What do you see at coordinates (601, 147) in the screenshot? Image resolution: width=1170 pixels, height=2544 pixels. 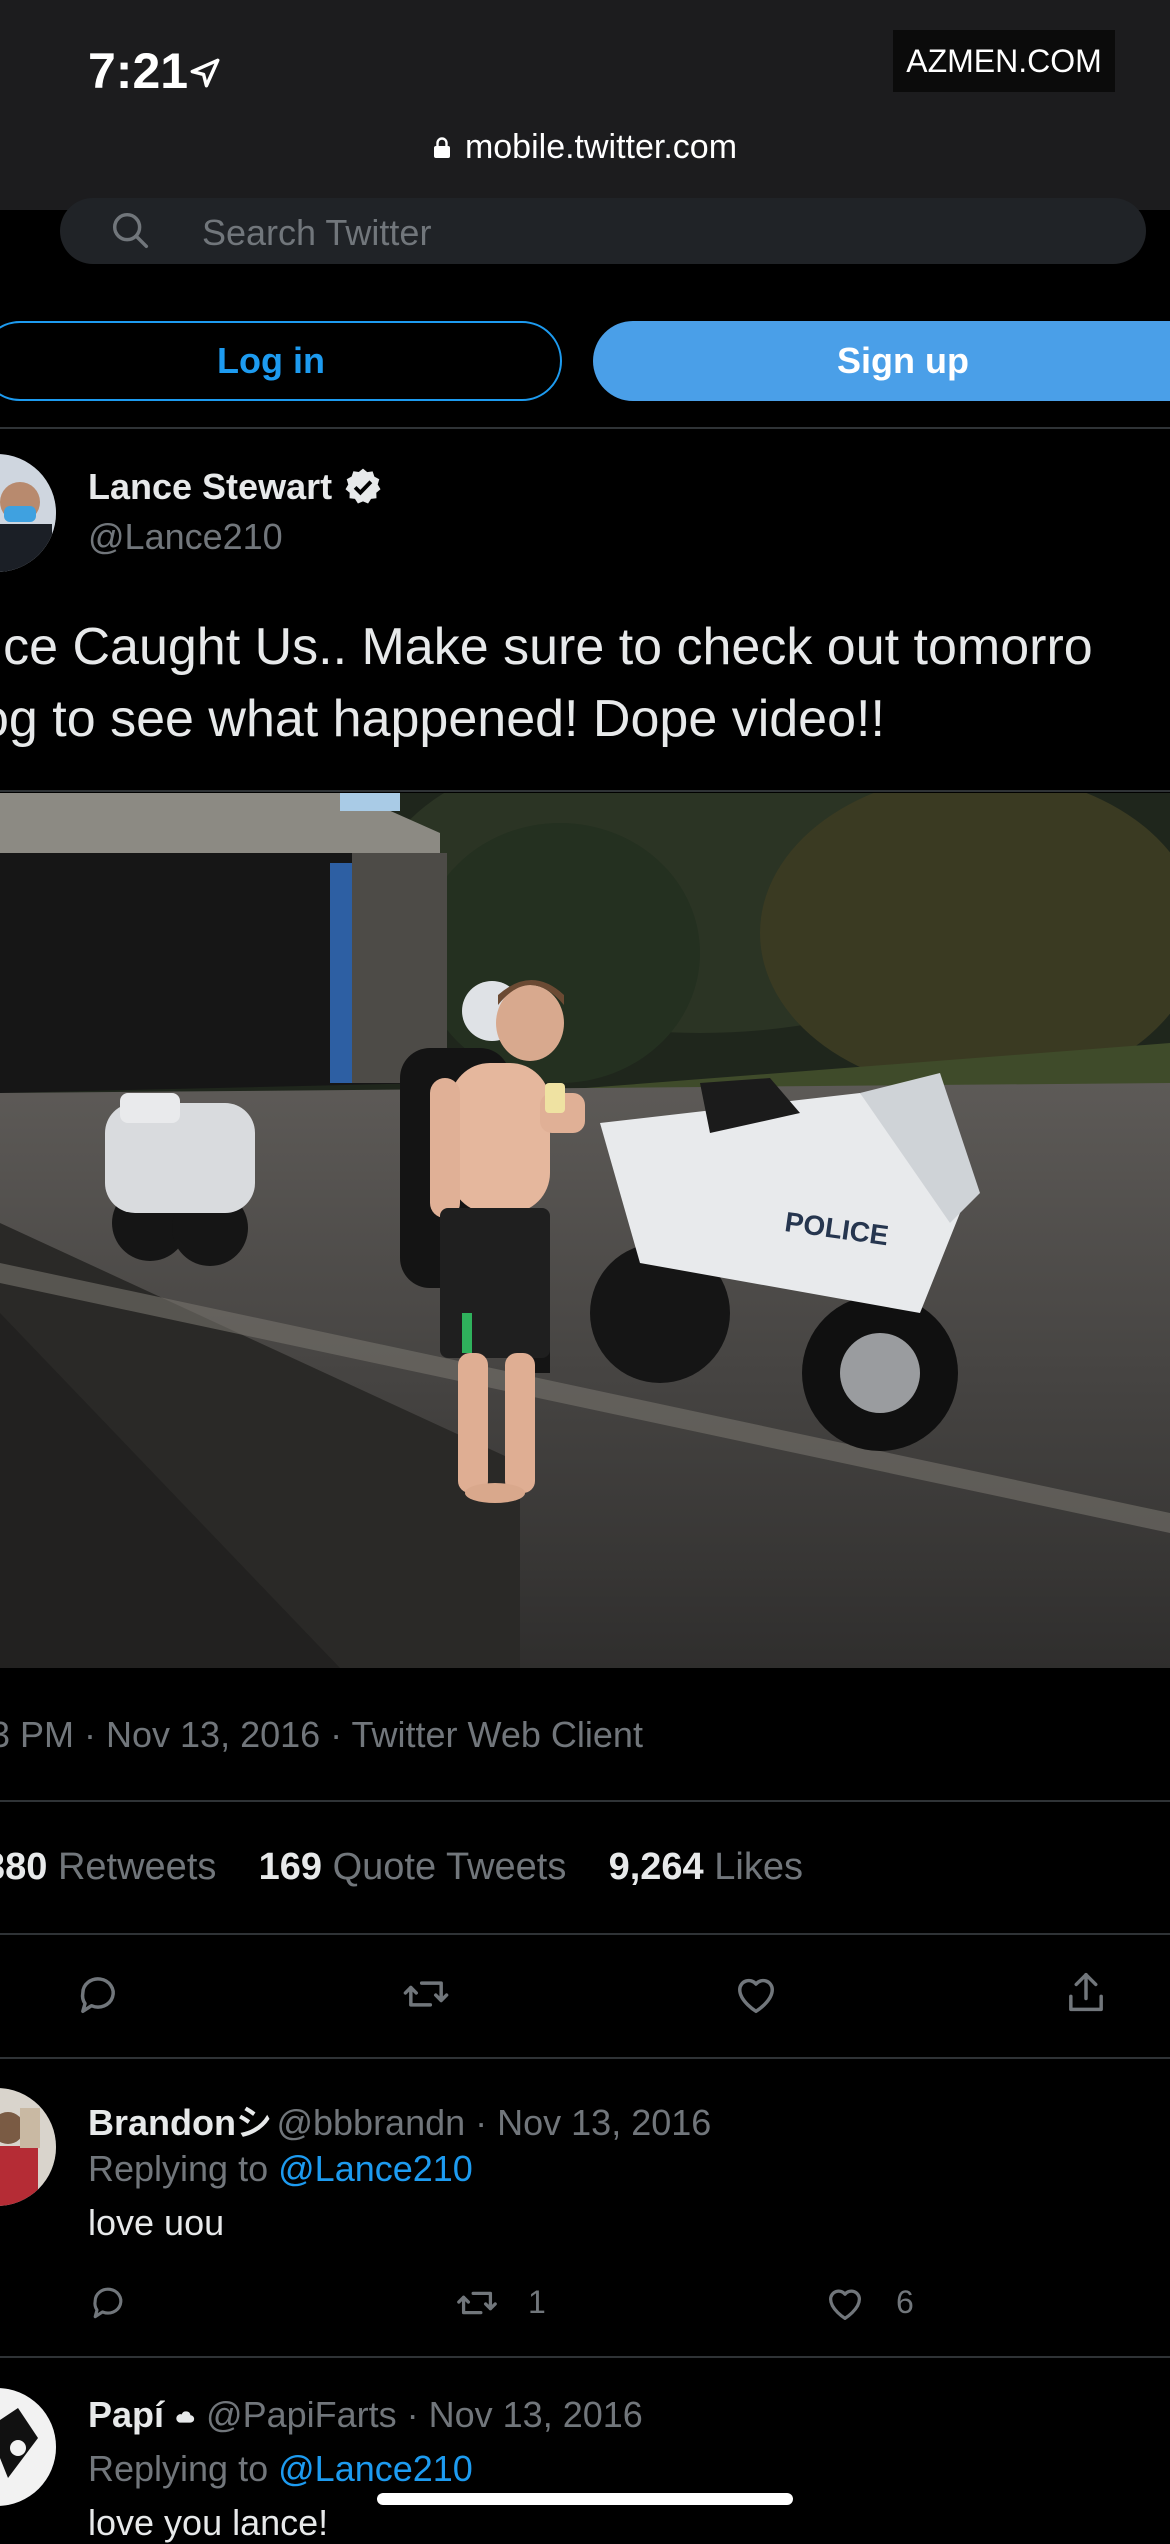 I see `url-text: mobile.twitter.com` at bounding box center [601, 147].